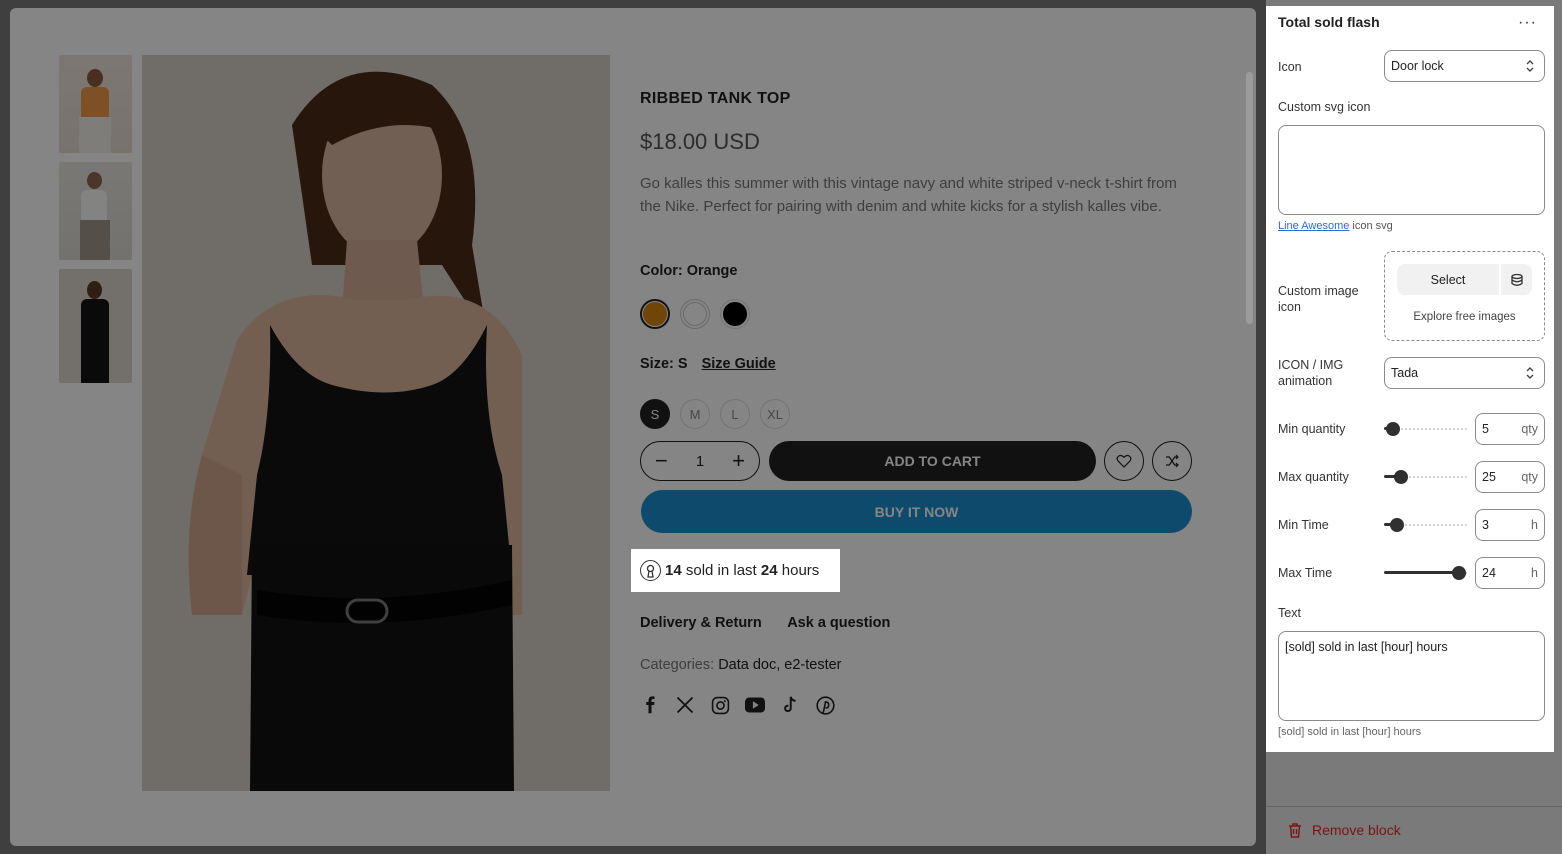 This screenshot has width=1562, height=854. Describe the element at coordinates (1425, 477) in the screenshot. I see `max-quantity-slider` at that location.